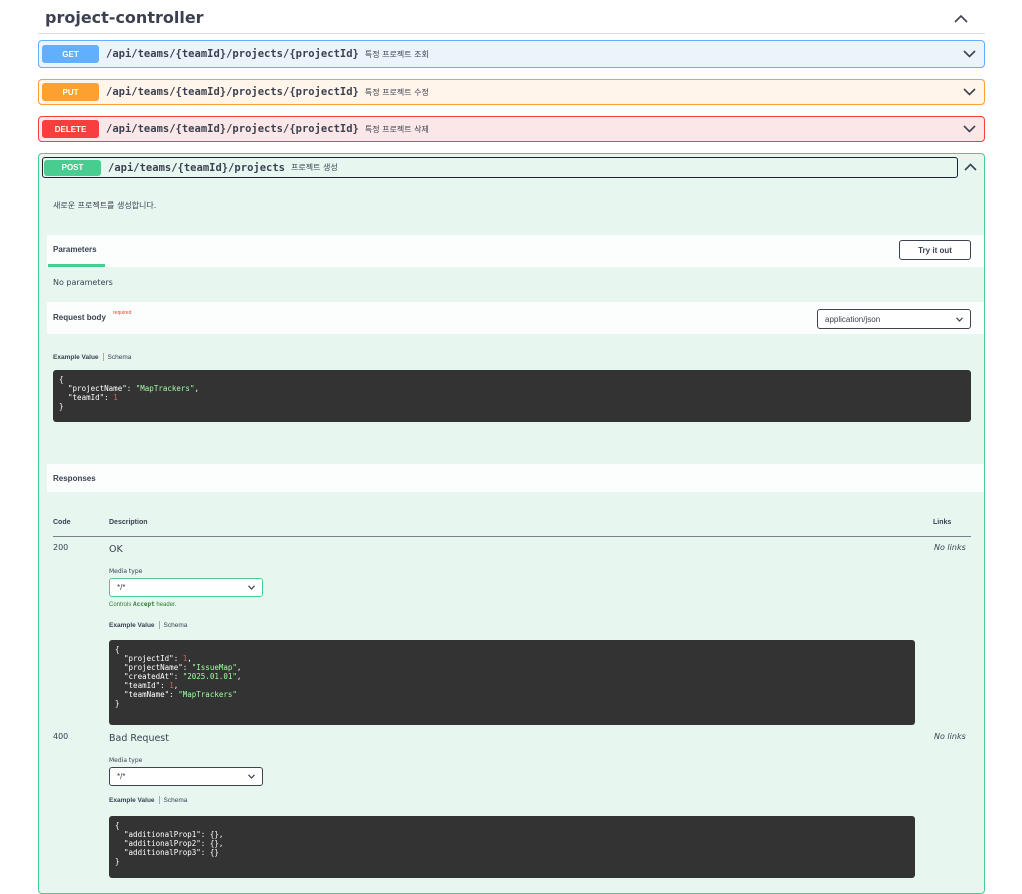 This screenshot has height=894, width=1022. Describe the element at coordinates (511, 33) in the screenshot. I see `section-divider` at that location.